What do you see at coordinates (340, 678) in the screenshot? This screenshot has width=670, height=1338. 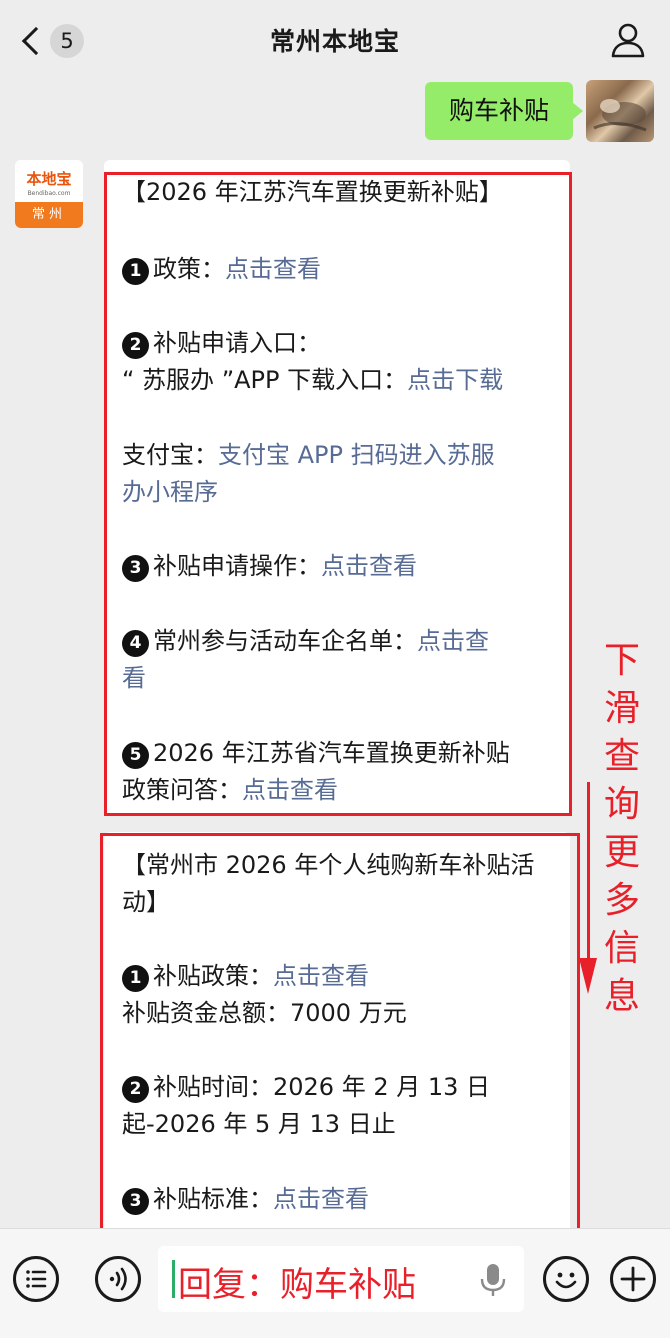 I see `card1-item-4-line2: 看` at bounding box center [340, 678].